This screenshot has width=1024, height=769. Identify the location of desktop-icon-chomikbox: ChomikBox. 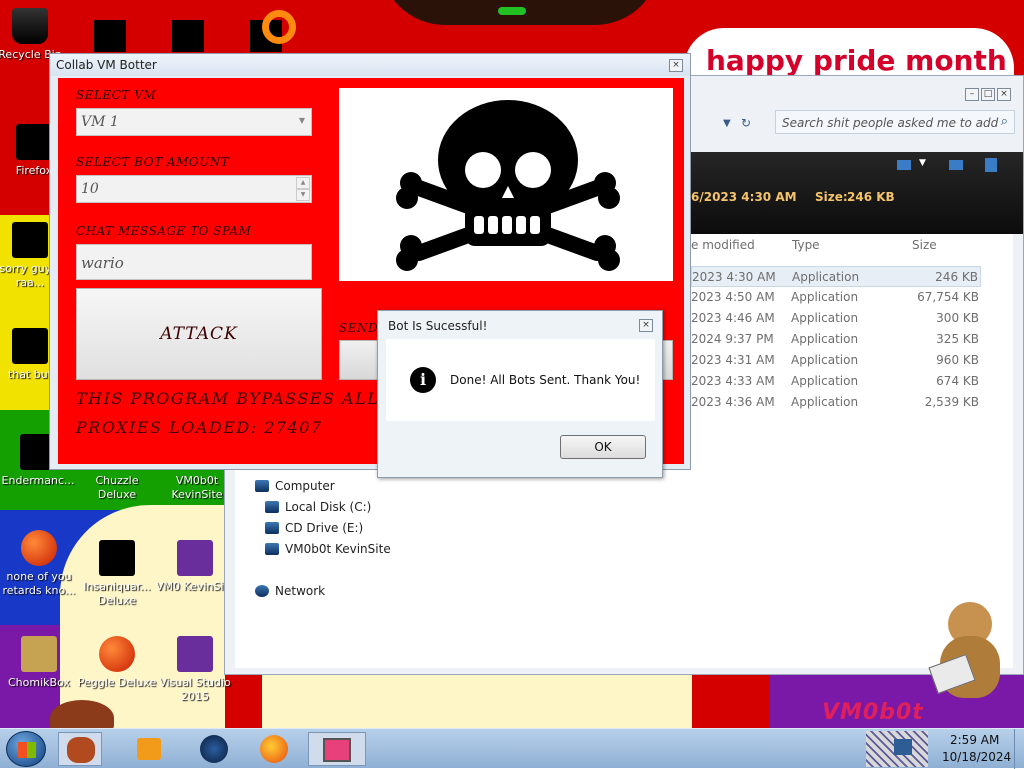
(39, 663).